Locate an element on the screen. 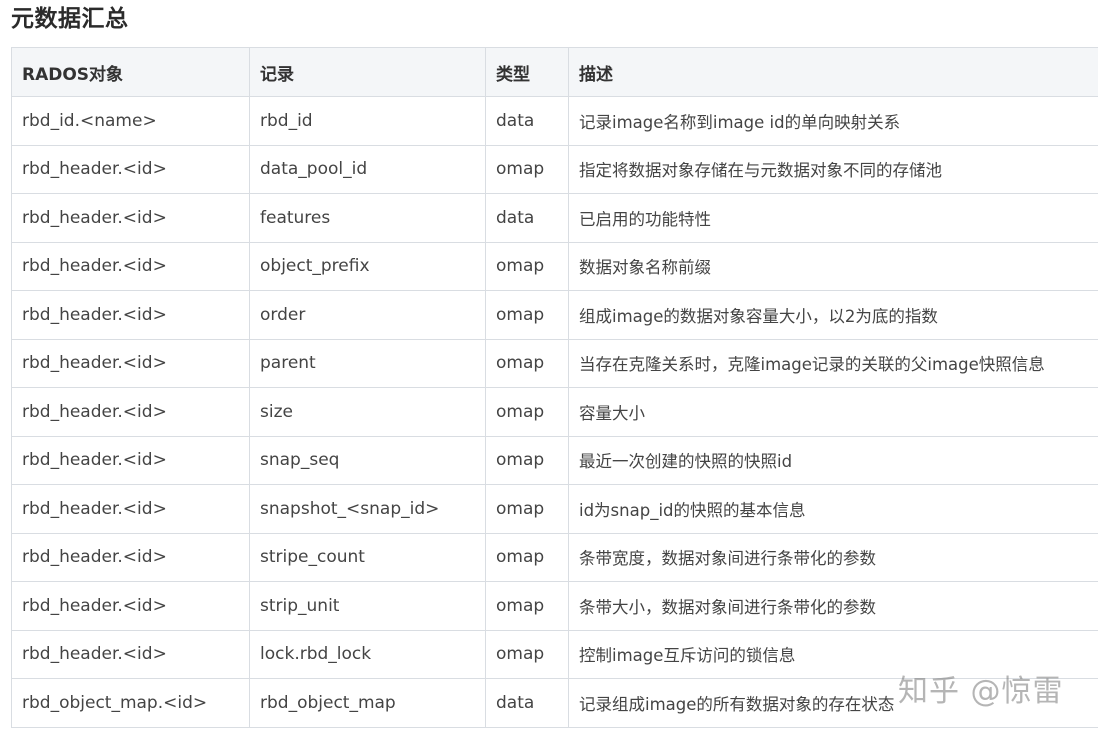 This screenshot has width=1098, height=732. cell-description: id为snap_id的快照的基本信息 is located at coordinates (833, 509).